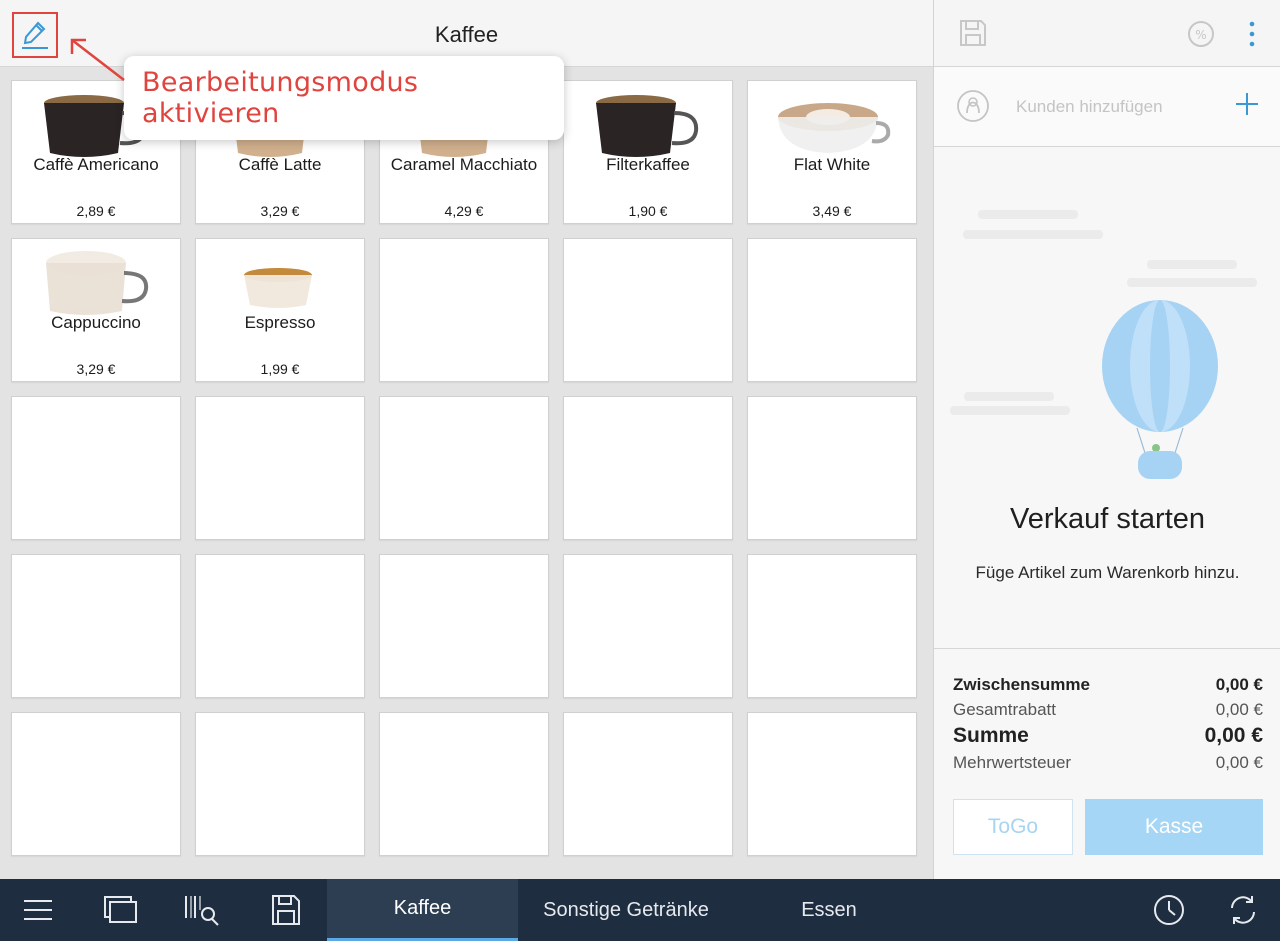 The width and height of the screenshot is (1280, 941). Describe the element at coordinates (1108, 736) in the screenshot. I see `sum-row: Summe 0,00 €` at that location.